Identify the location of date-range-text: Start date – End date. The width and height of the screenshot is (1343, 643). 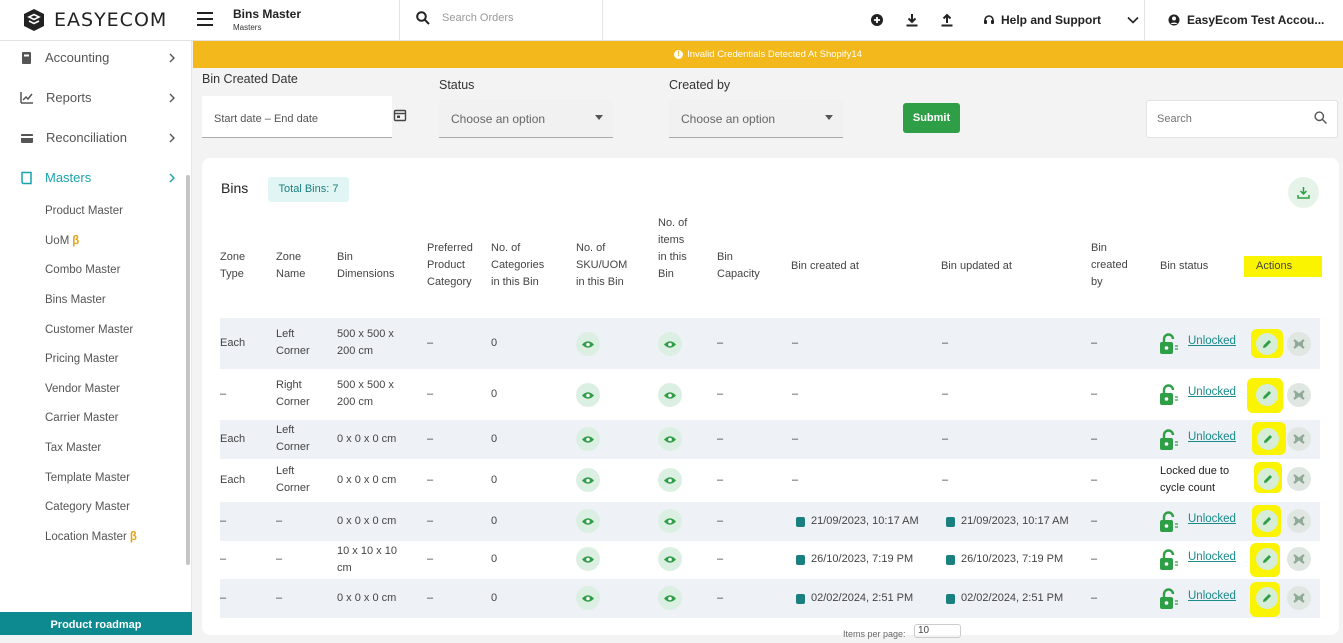
(266, 119).